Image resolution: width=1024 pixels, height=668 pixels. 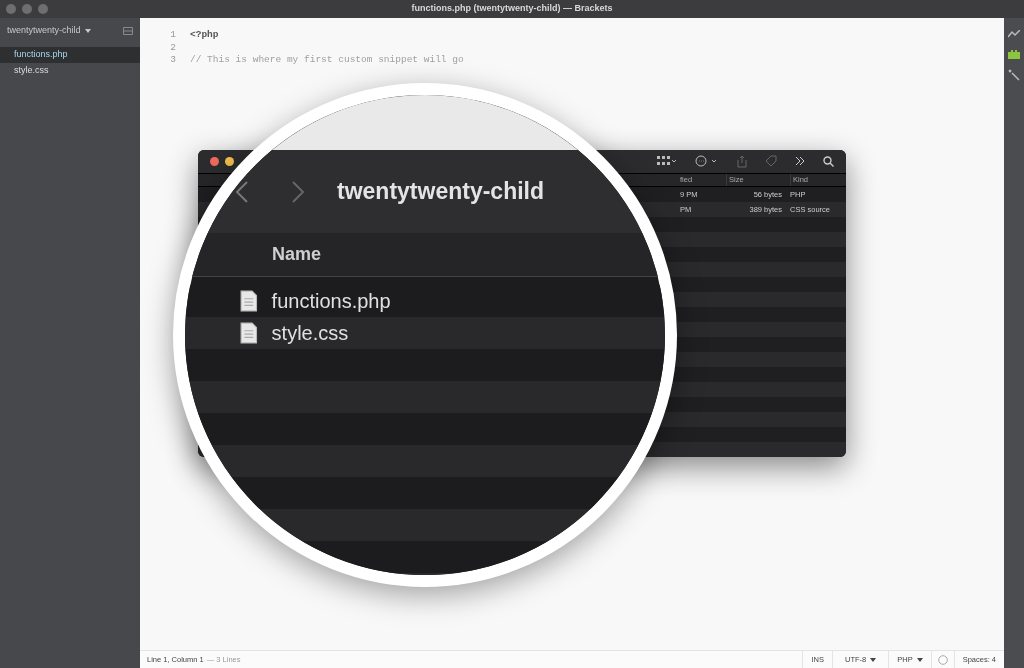 I want to click on view-options-icon, so click(x=667, y=161).